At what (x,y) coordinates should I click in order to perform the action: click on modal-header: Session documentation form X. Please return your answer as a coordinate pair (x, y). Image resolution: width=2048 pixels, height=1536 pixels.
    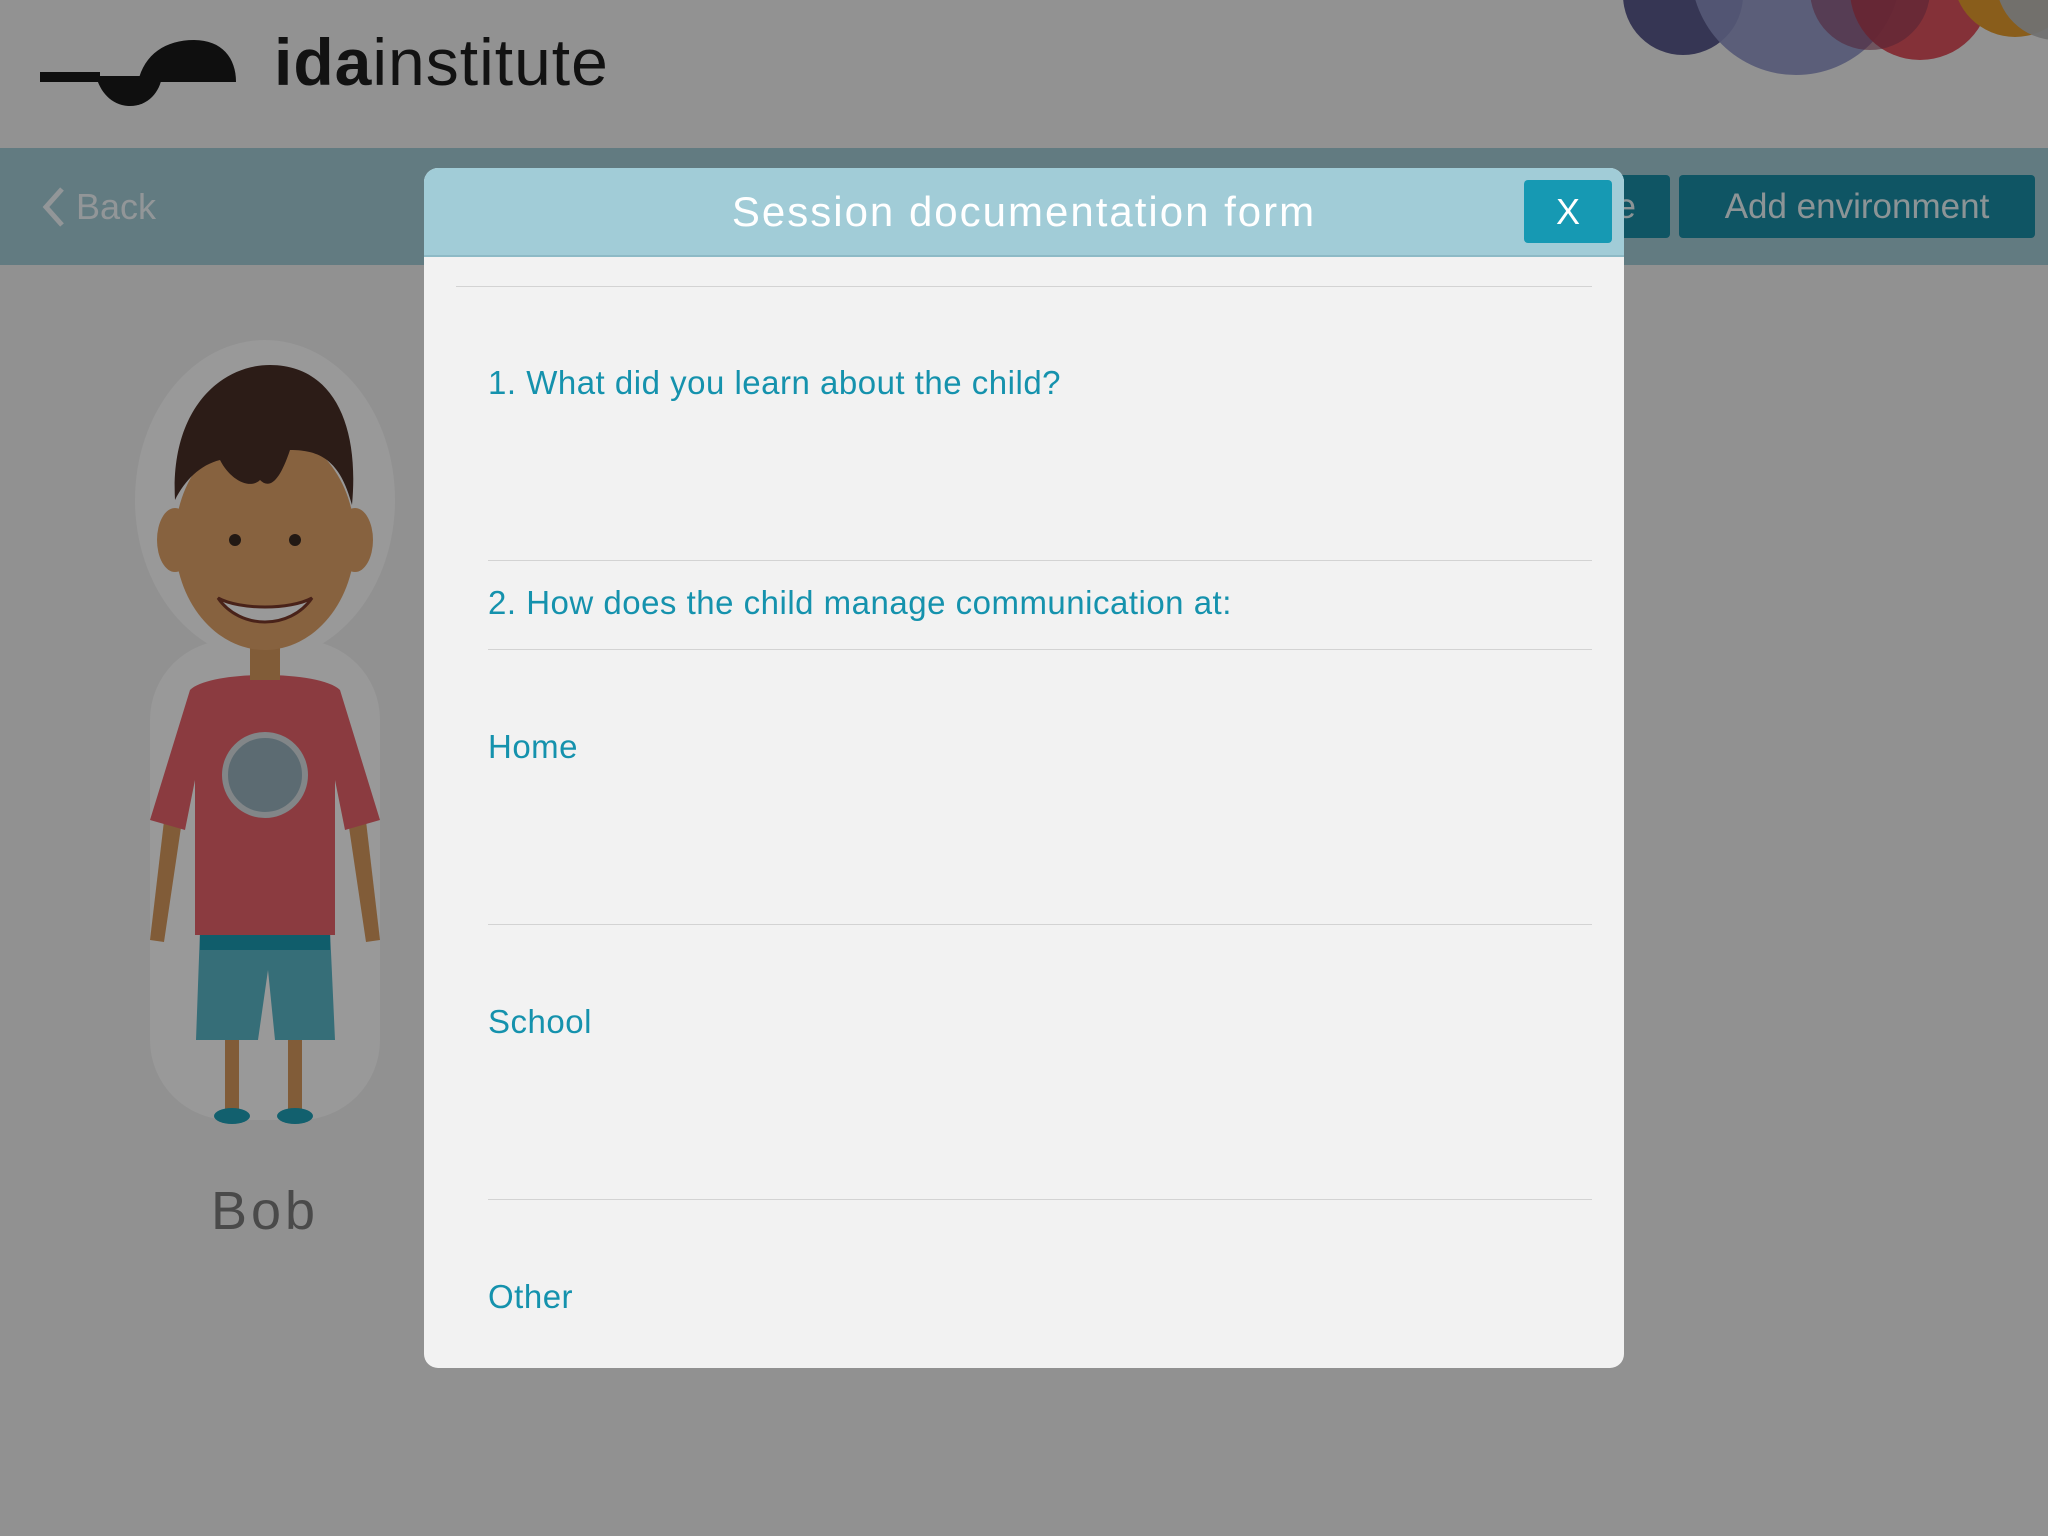
    Looking at the image, I should click on (1024, 212).